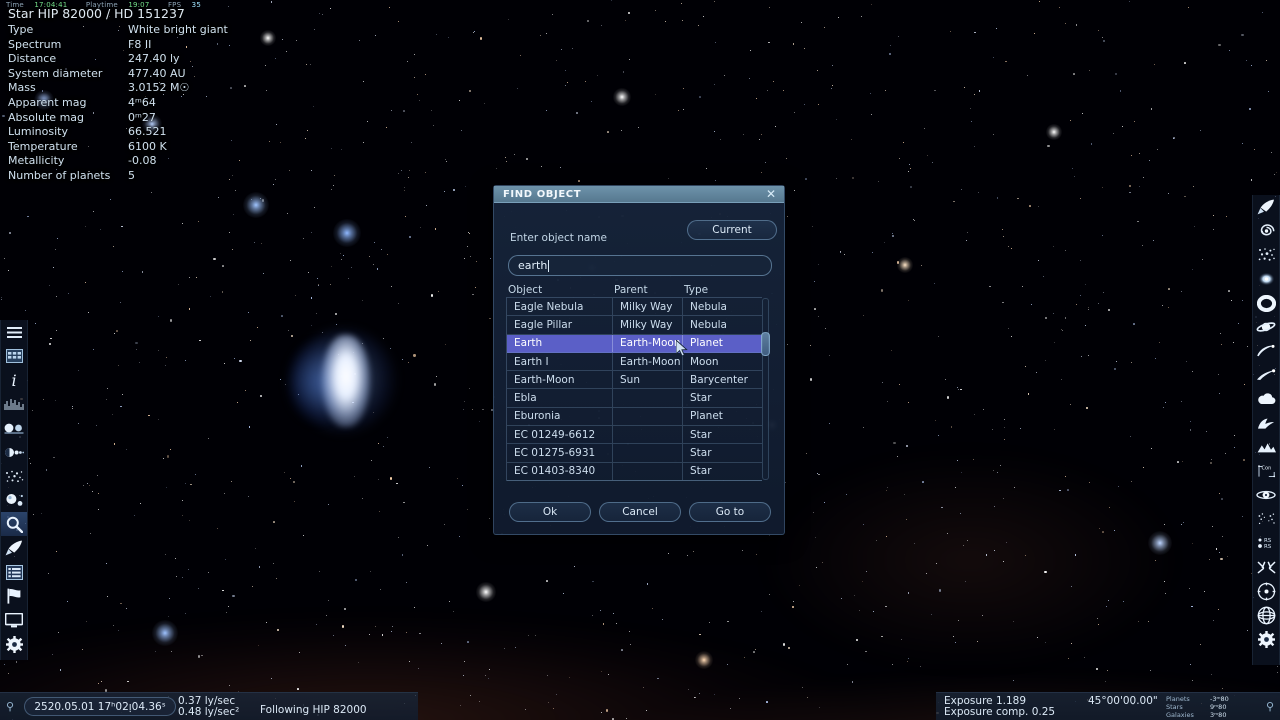 The width and height of the screenshot is (1280, 720). I want to click on cell-object: Eagle Pillar, so click(560, 325).